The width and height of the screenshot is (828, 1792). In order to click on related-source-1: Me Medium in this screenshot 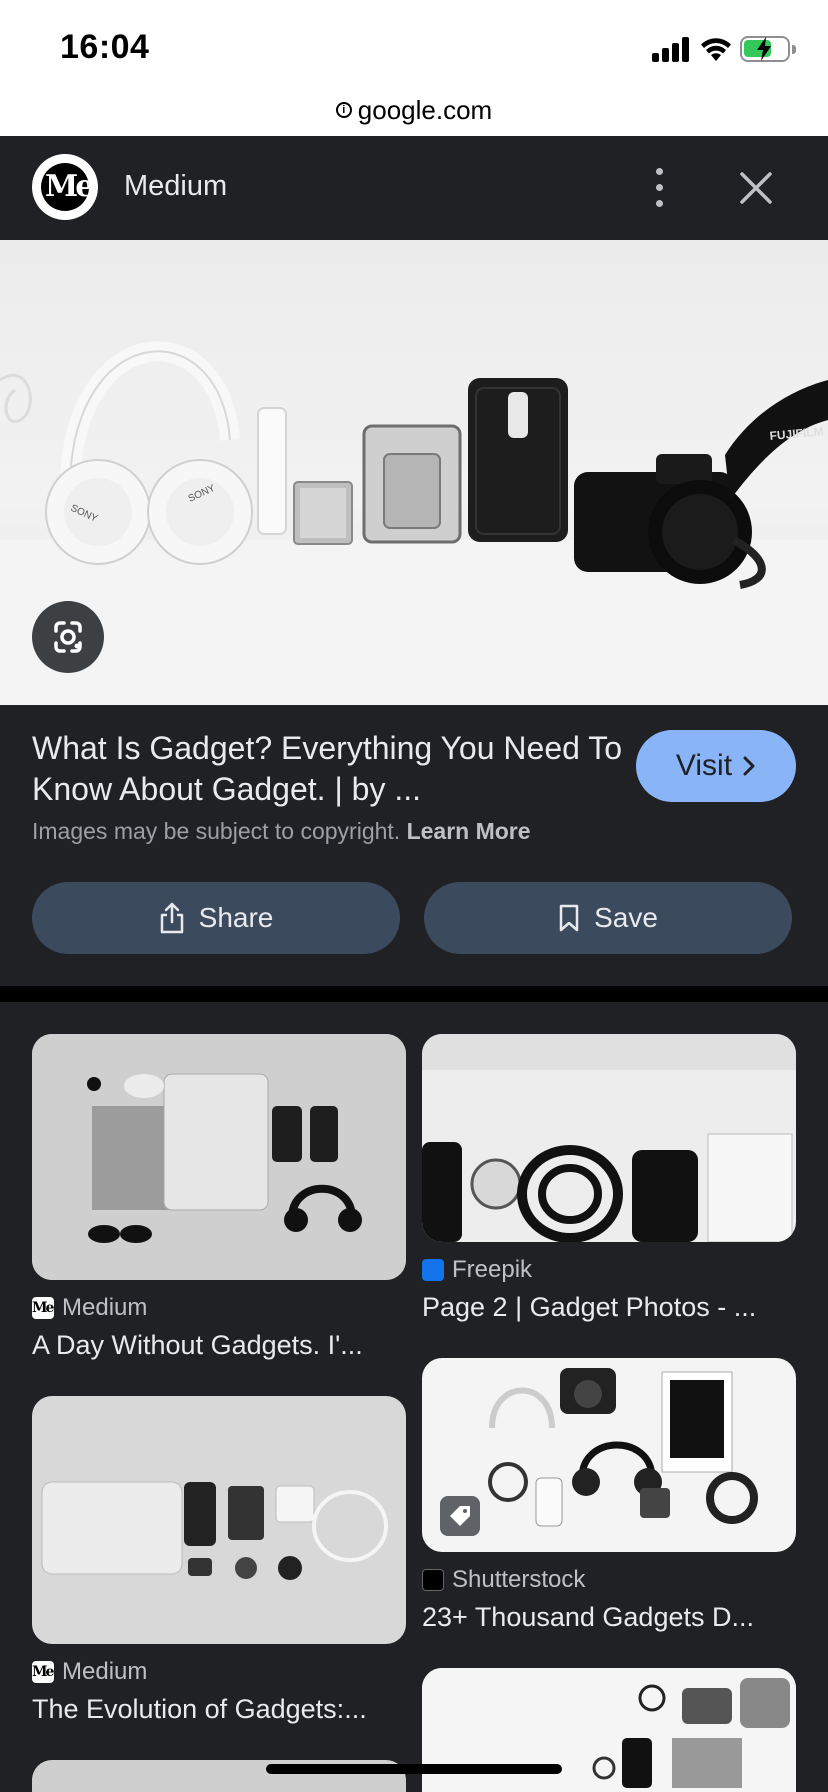, I will do `click(89, 1308)`.